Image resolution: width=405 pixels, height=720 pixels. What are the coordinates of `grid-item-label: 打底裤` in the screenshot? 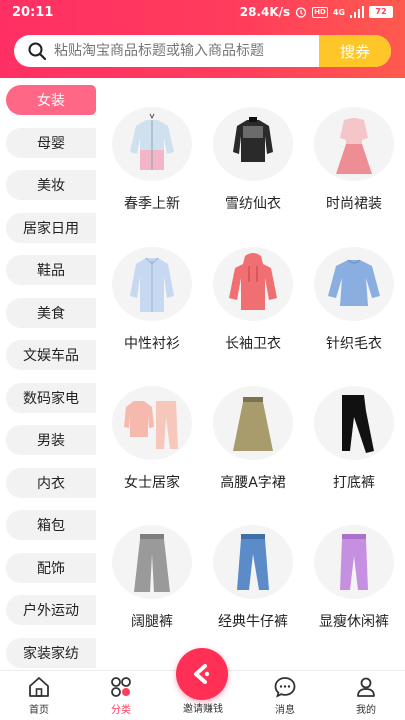 It's located at (354, 483).